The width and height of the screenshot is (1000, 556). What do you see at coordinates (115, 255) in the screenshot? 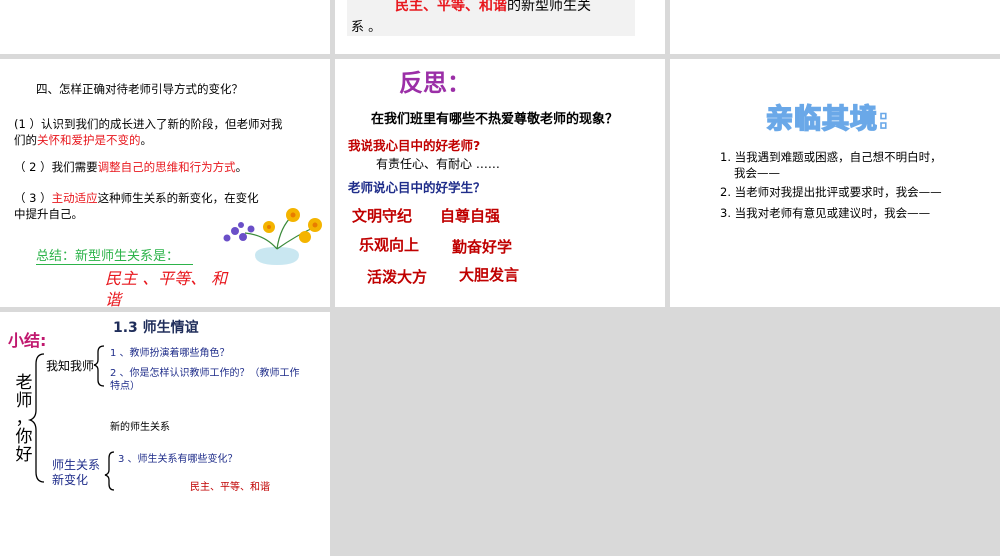
I see `summary-label: 总结：新型师生关系是：` at bounding box center [115, 255].